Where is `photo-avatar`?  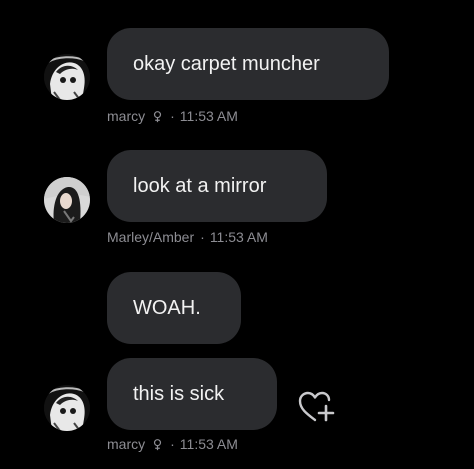 photo-avatar is located at coordinates (67, 200).